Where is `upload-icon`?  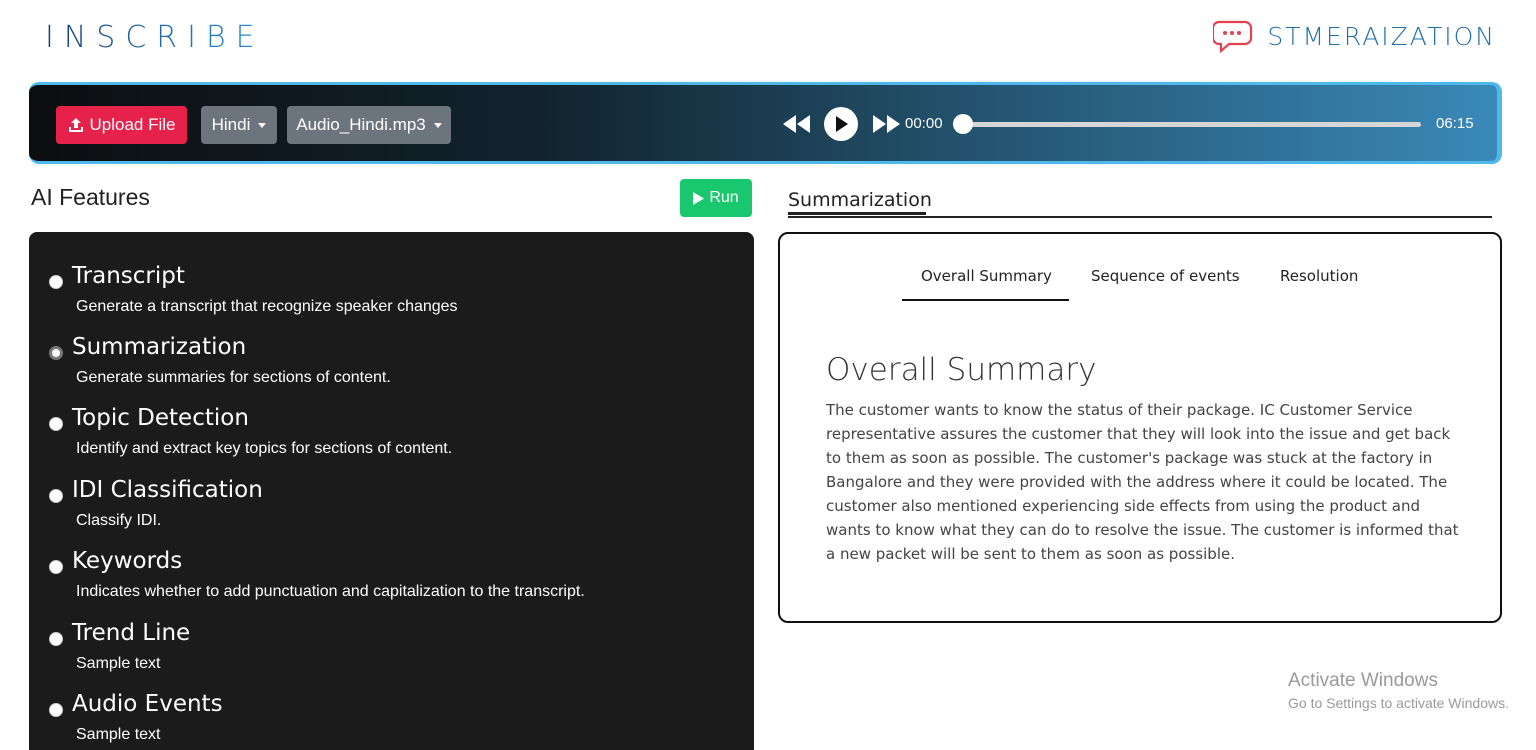 upload-icon is located at coordinates (75, 125).